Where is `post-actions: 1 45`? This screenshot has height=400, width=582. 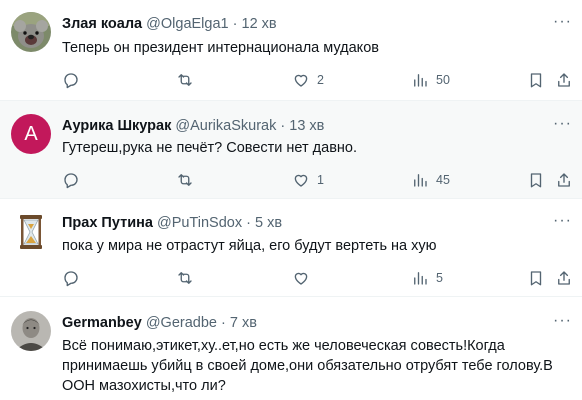
post-actions: 1 45 is located at coordinates (317, 180).